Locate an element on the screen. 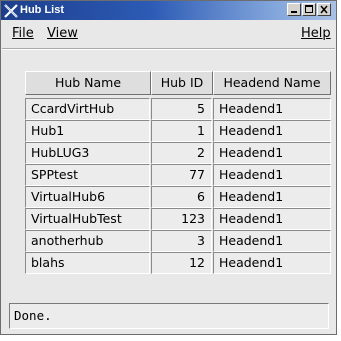  column-header-hub-id: Hub ID is located at coordinates (182, 83).